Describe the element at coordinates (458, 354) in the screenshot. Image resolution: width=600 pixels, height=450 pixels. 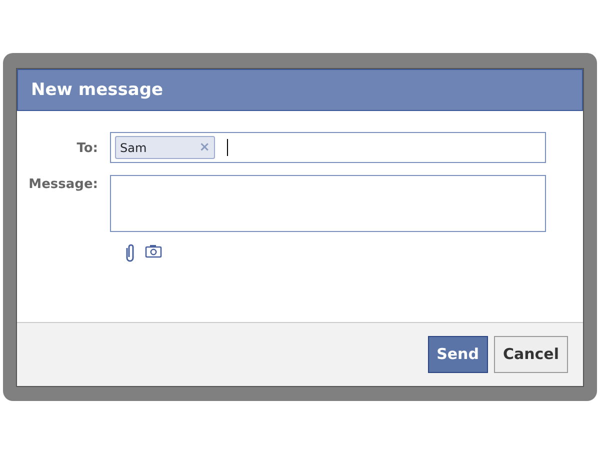
I see `send-button: Send` at that location.